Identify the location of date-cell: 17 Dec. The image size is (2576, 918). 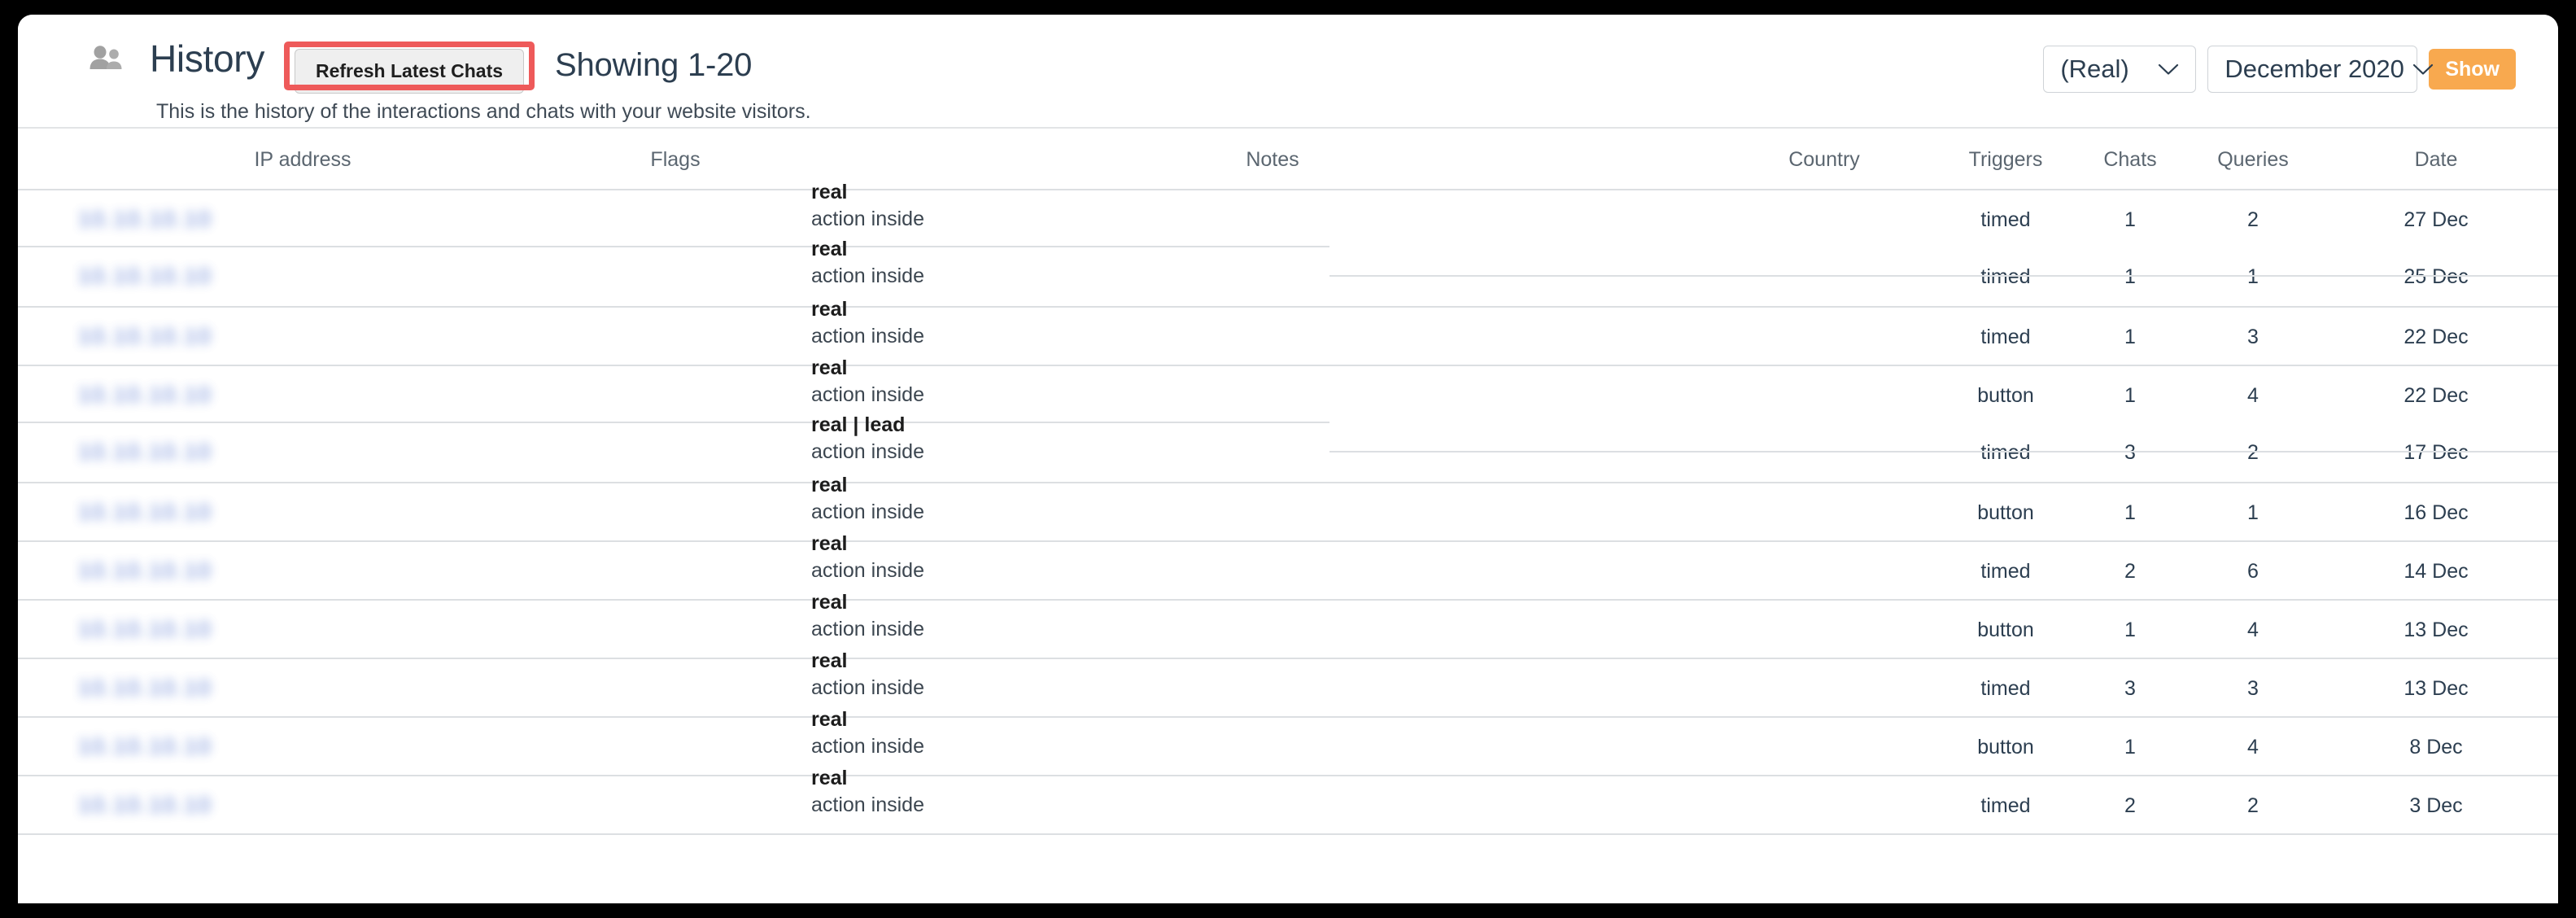
(2436, 453).